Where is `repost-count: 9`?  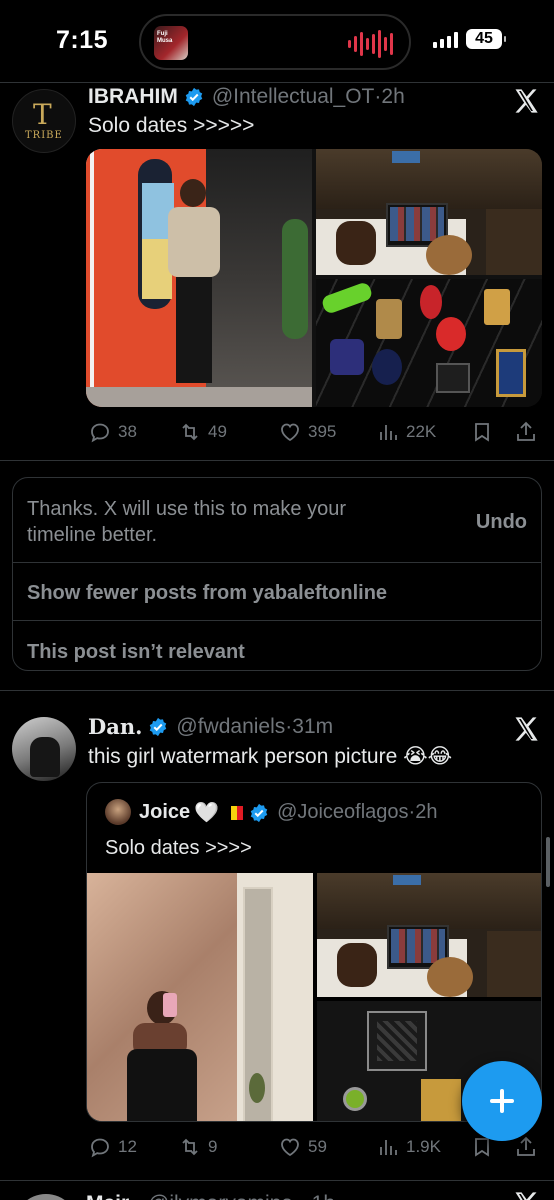 repost-count: 9 is located at coordinates (213, 1146).